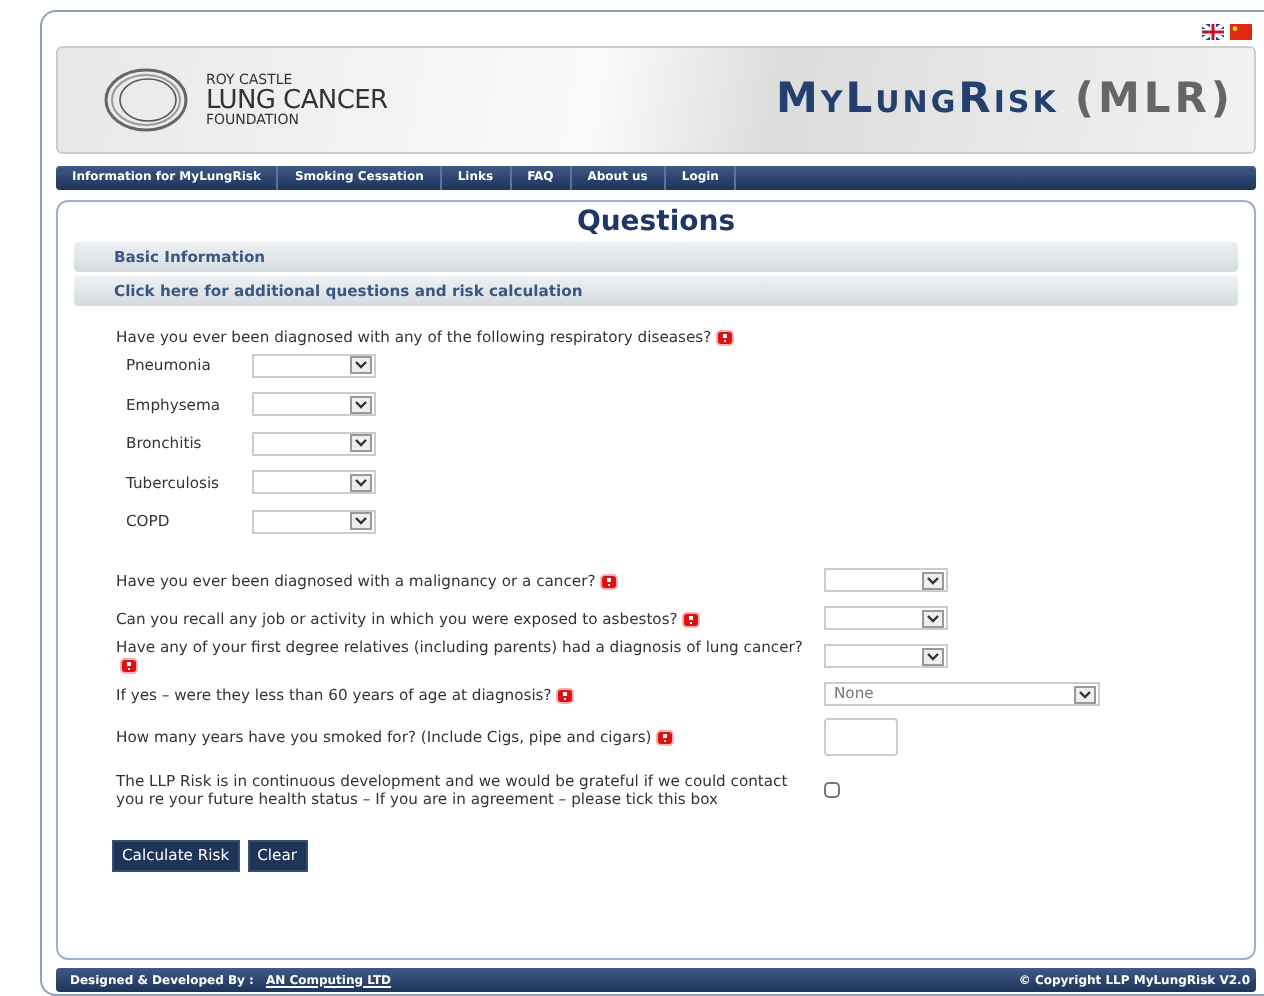  I want to click on agreement-checkbox, so click(832, 789).